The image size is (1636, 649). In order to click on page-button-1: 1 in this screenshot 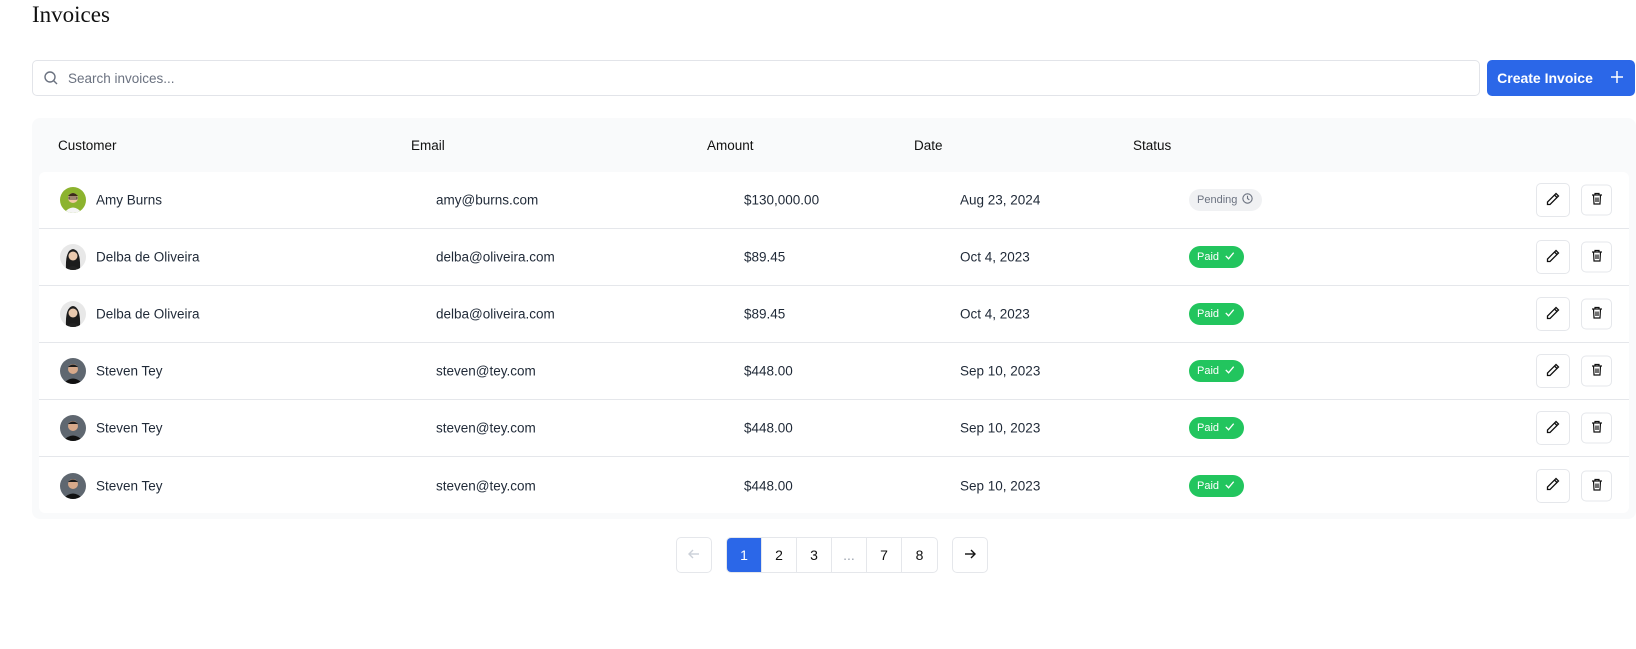, I will do `click(744, 555)`.